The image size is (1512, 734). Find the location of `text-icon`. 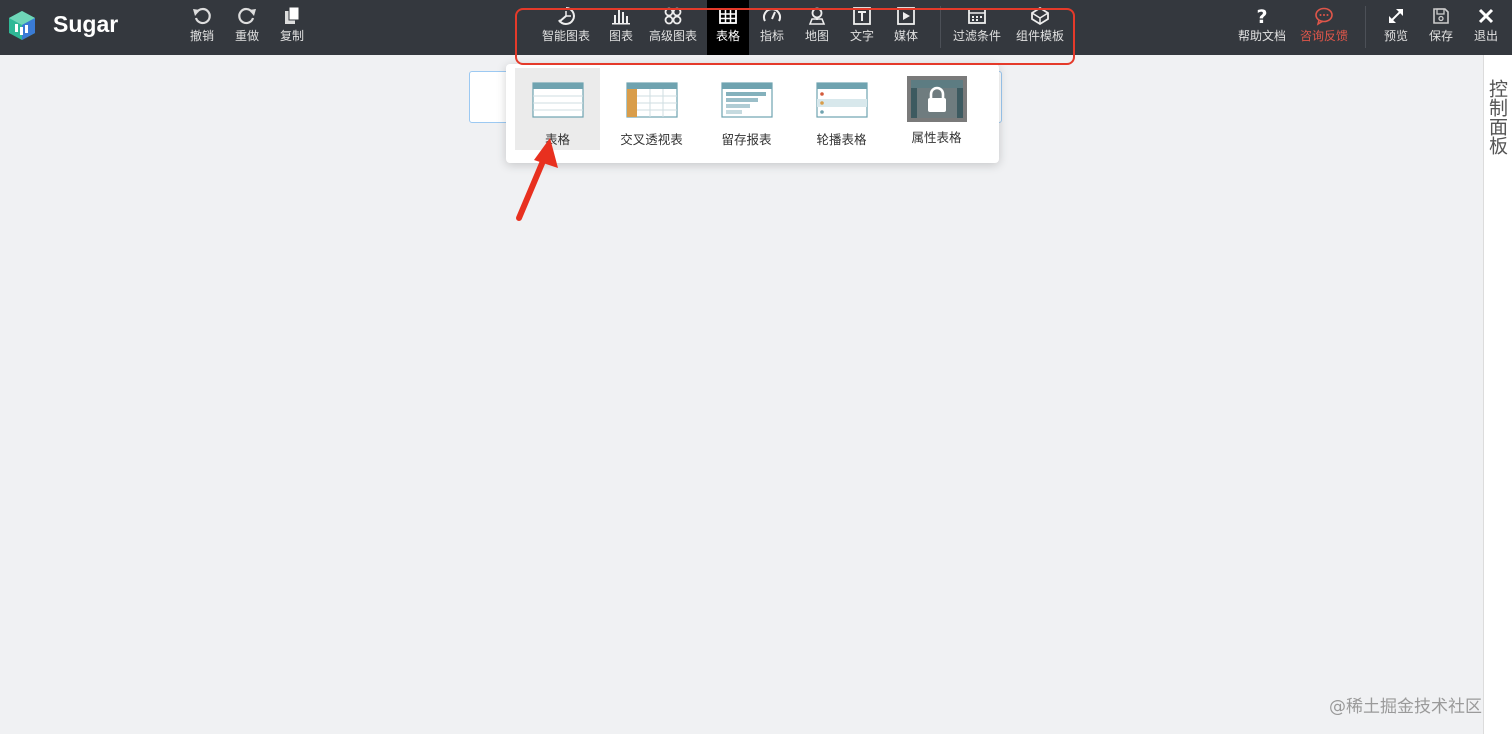

text-icon is located at coordinates (862, 16).